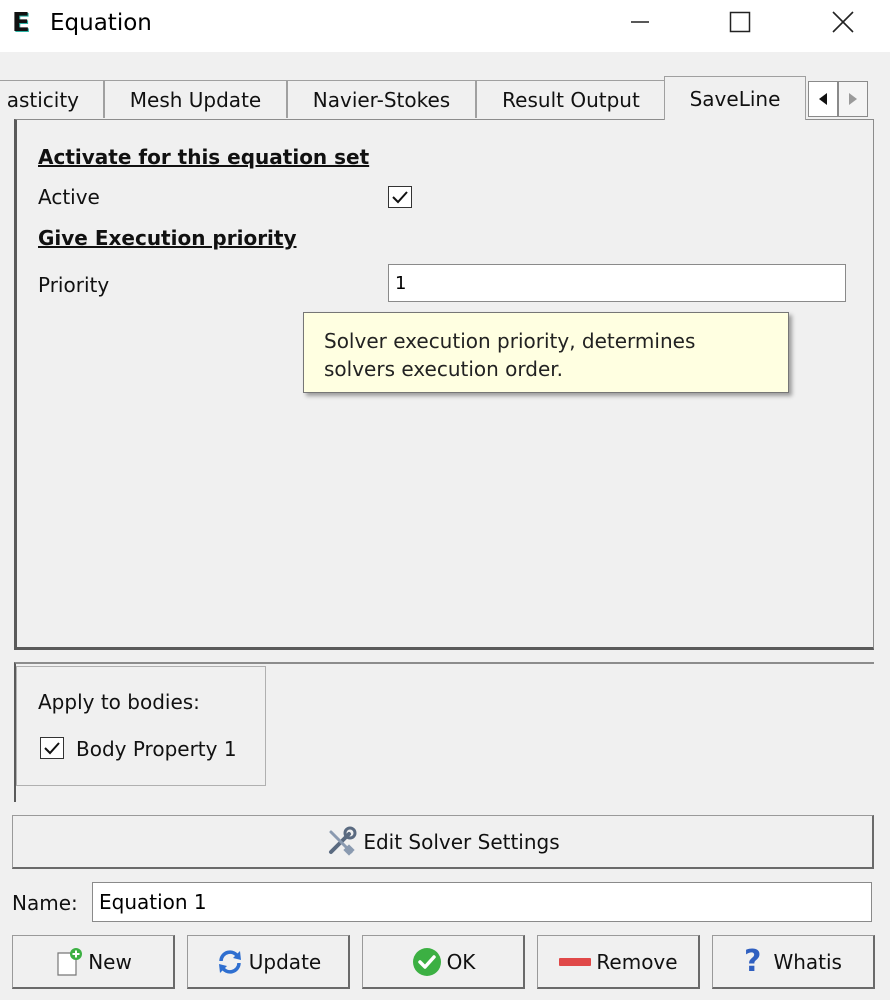 The image size is (890, 1000). I want to click on new-button-label: New, so click(110, 961).